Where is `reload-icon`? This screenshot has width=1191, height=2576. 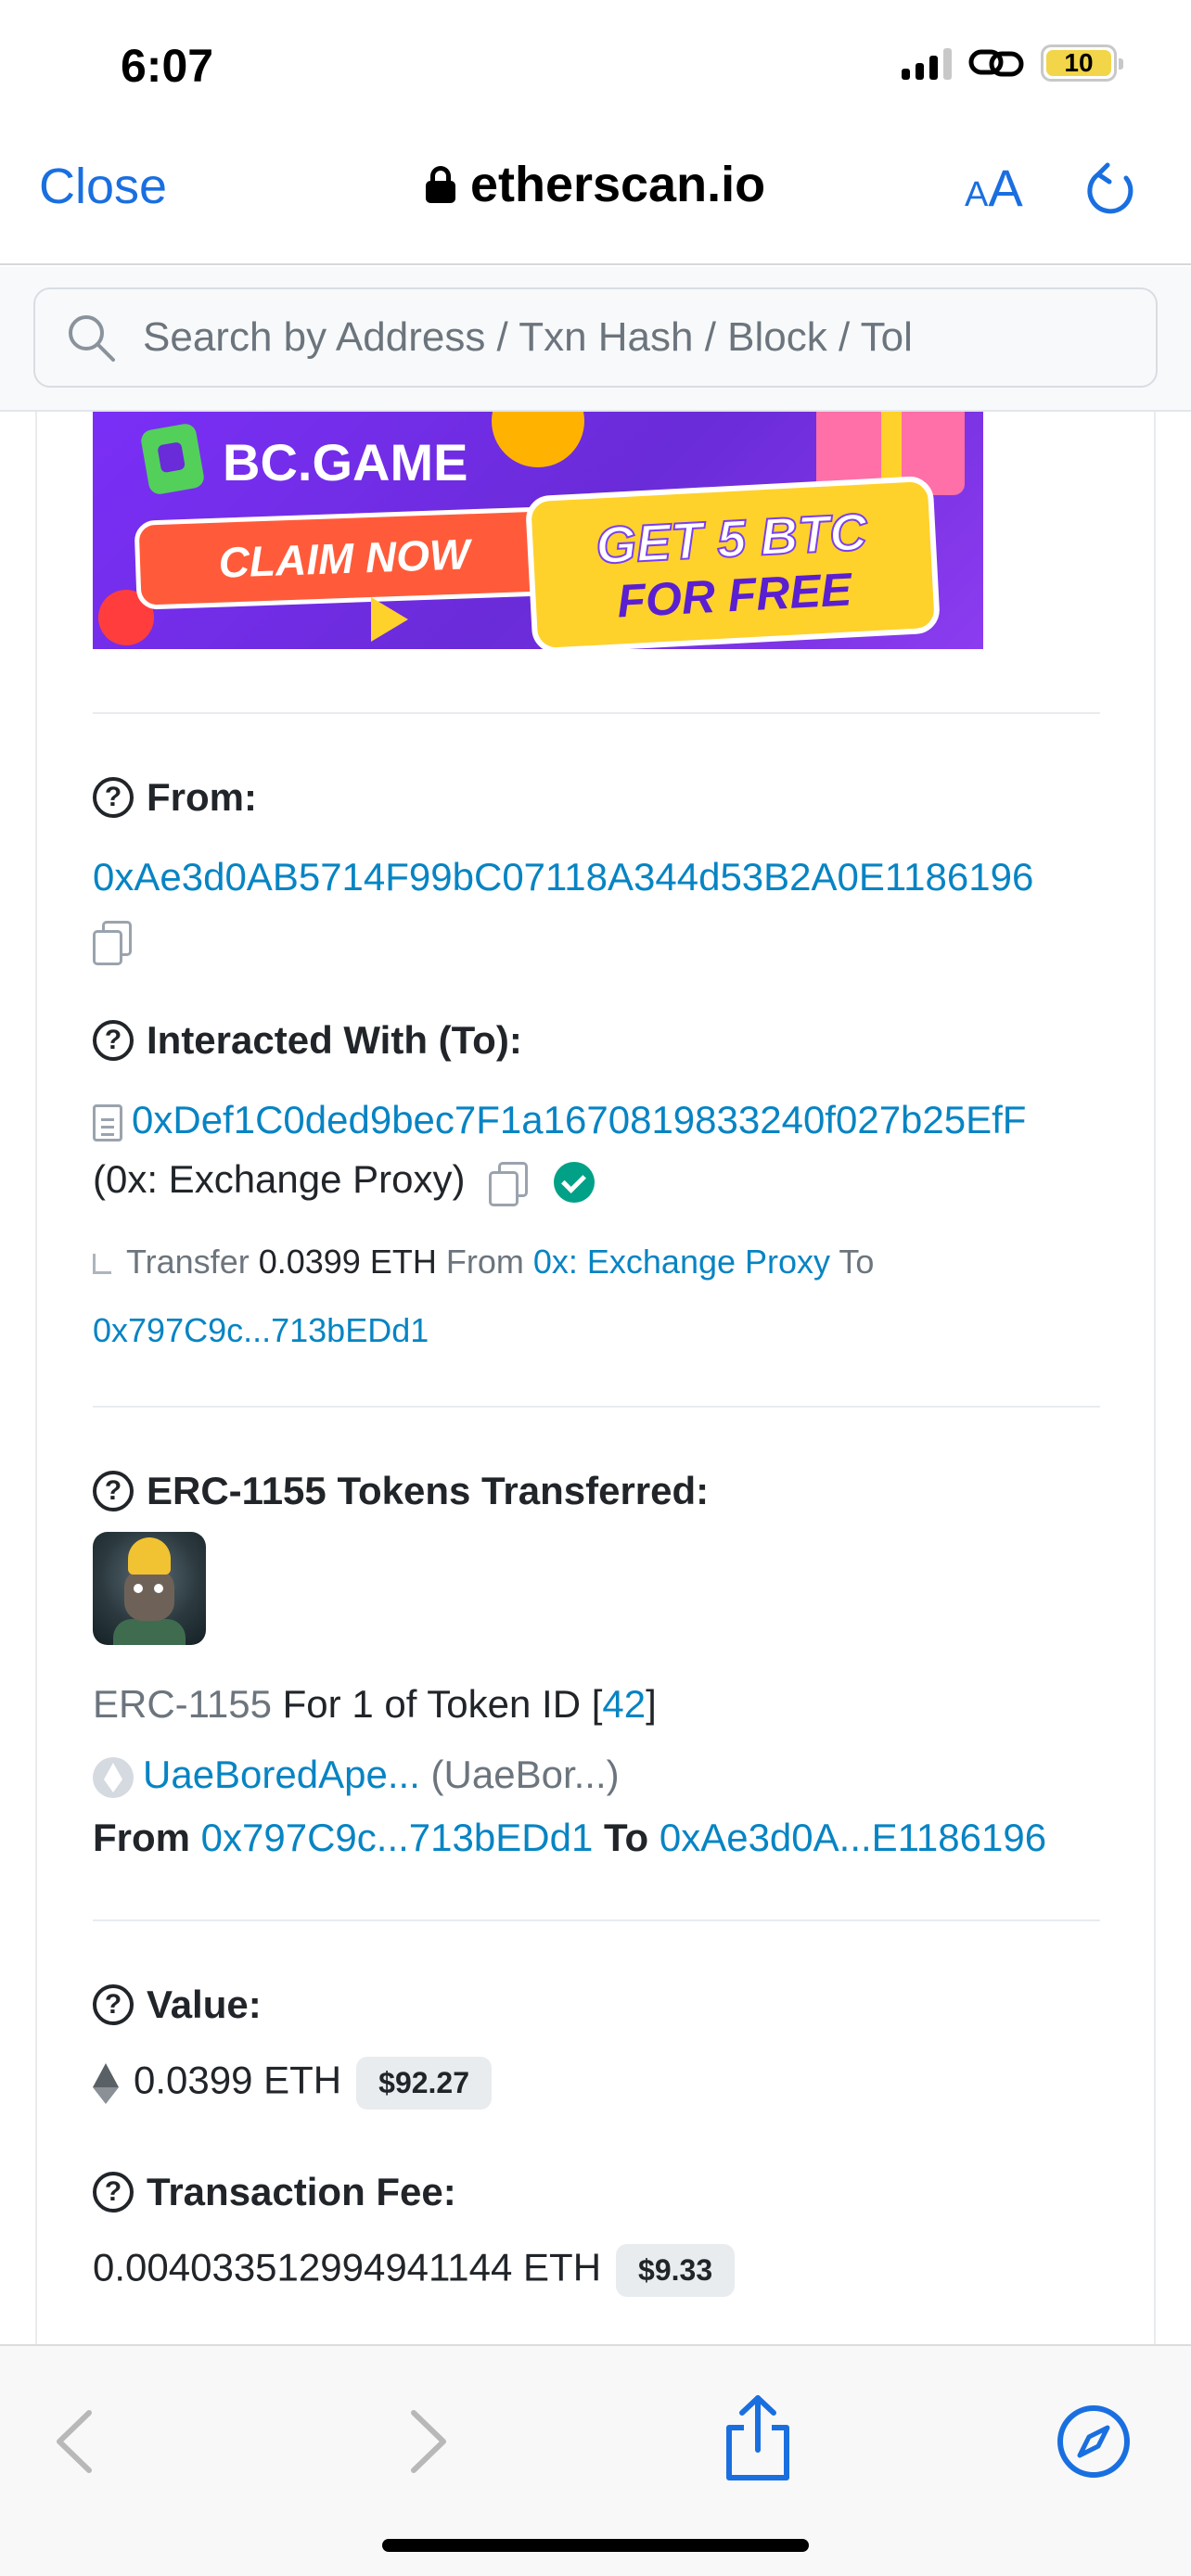
reload-icon is located at coordinates (1111, 190).